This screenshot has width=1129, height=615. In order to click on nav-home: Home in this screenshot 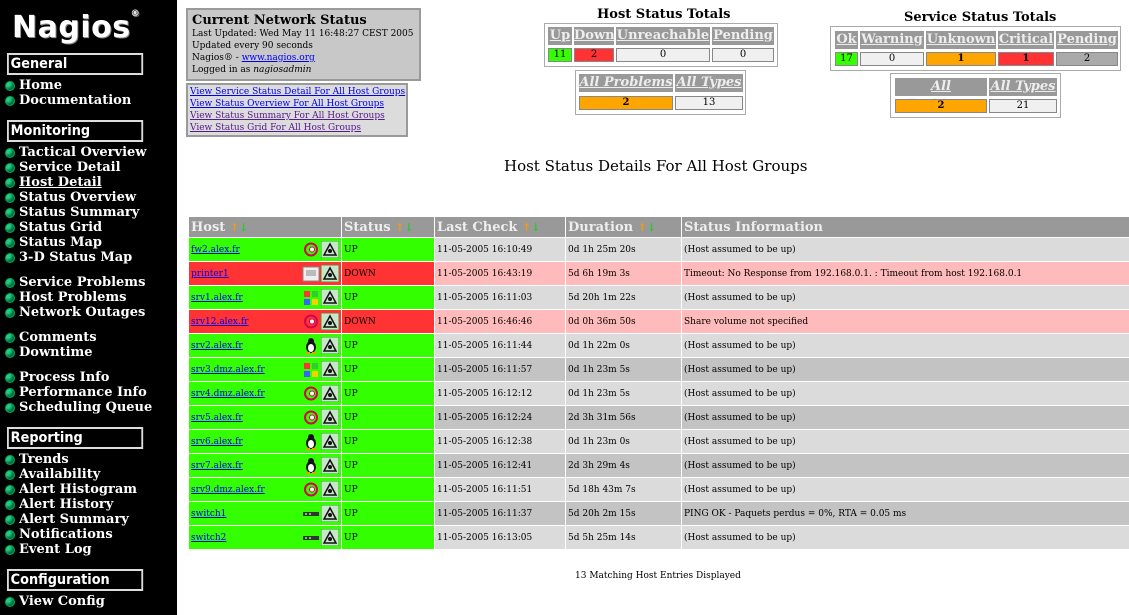, I will do `click(68, 85)`.